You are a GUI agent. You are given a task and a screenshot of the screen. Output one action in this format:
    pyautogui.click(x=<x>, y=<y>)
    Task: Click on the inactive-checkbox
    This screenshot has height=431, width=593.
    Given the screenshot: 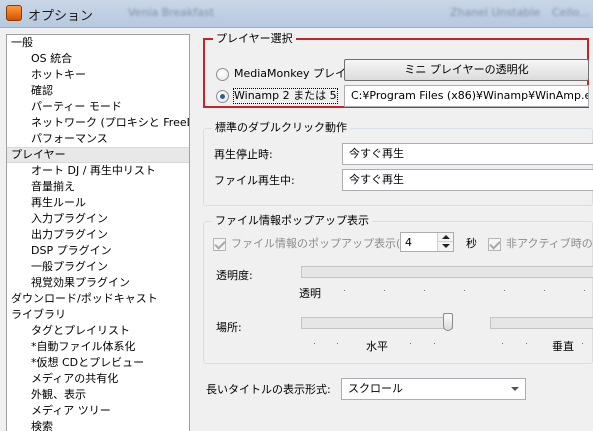 What is the action you would take?
    pyautogui.click(x=494, y=244)
    